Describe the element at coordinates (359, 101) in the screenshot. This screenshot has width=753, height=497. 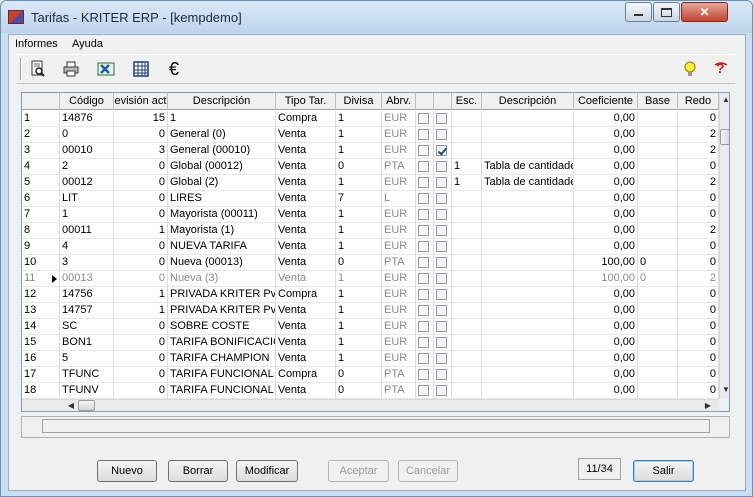
I see `header-divisa: Divisa` at that location.